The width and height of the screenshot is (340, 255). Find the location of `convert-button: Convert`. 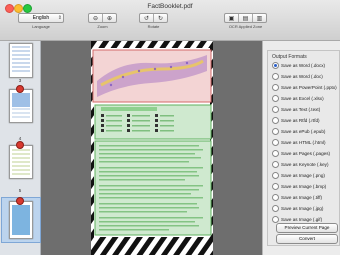

convert-button: Convert is located at coordinates (307, 239).